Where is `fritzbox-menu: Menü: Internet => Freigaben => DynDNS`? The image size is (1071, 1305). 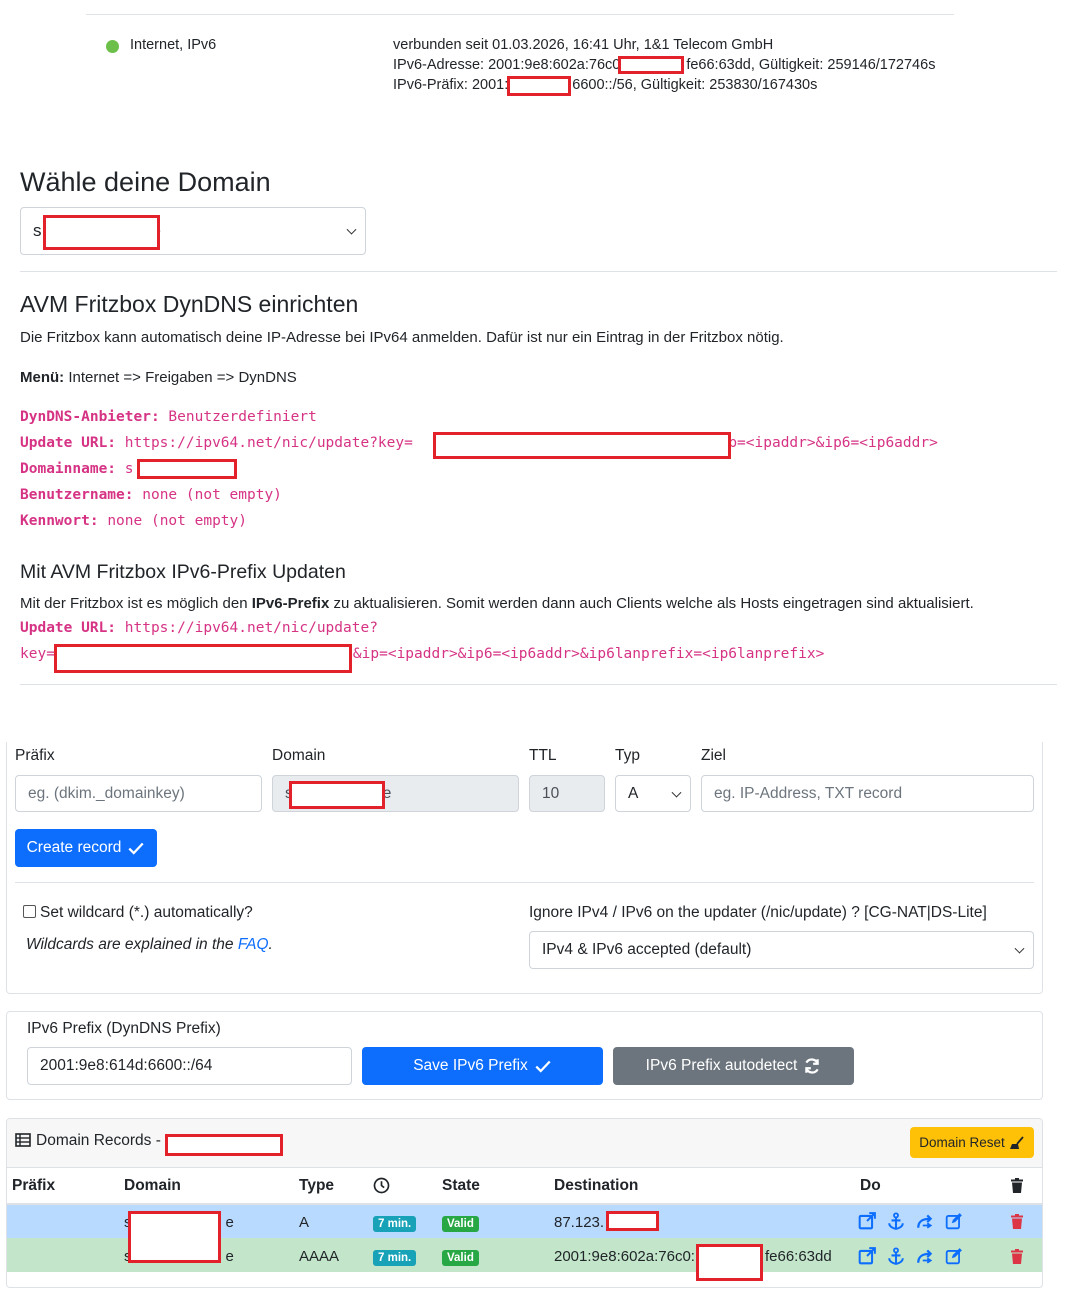
fritzbox-menu: Menü: Internet => Freigaben => DynDNS is located at coordinates (158, 377).